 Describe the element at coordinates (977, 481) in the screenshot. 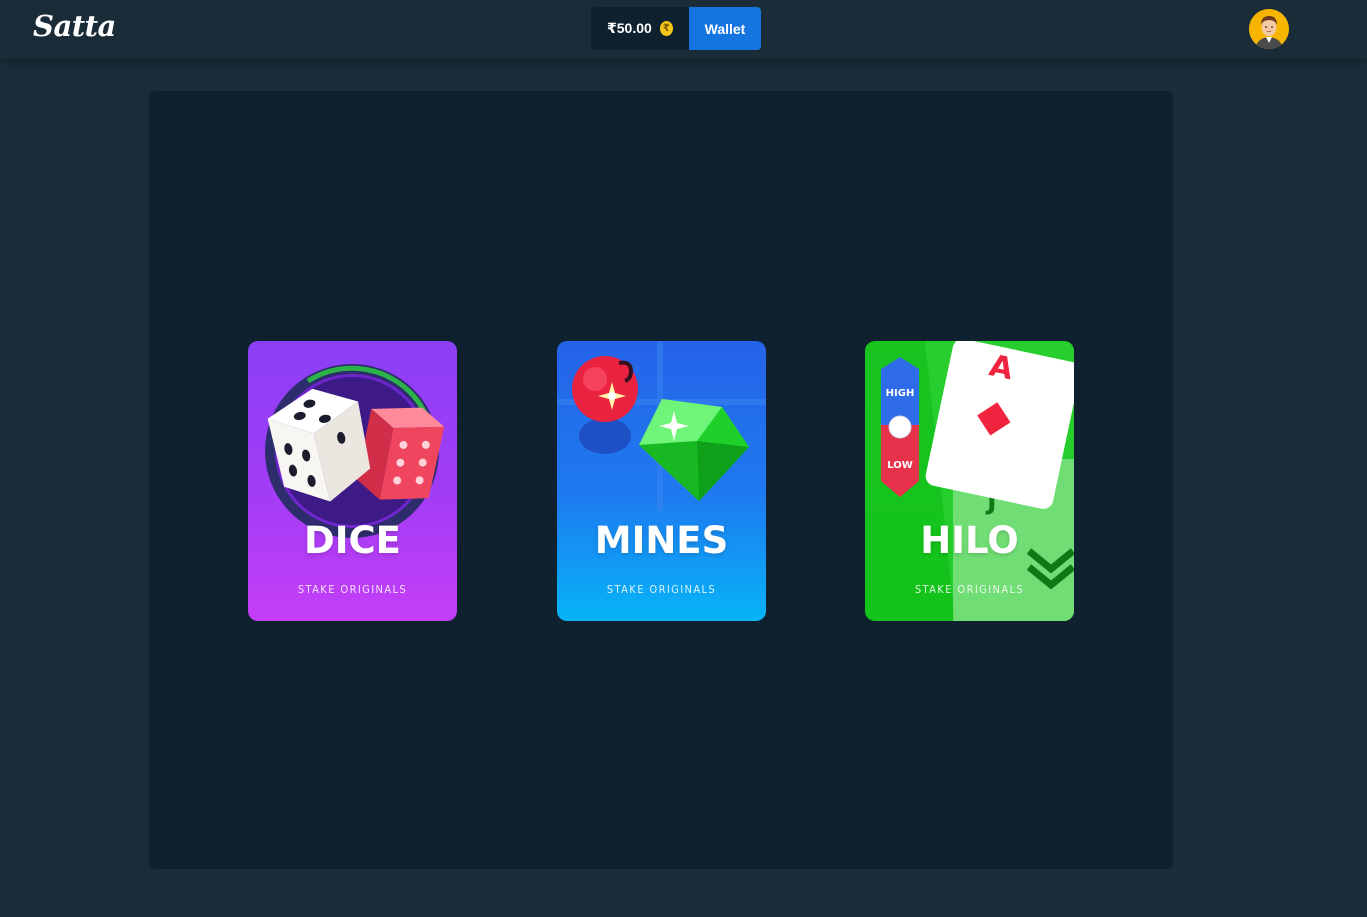

I see `playing-card-icon: J A HIGH LOW` at that location.